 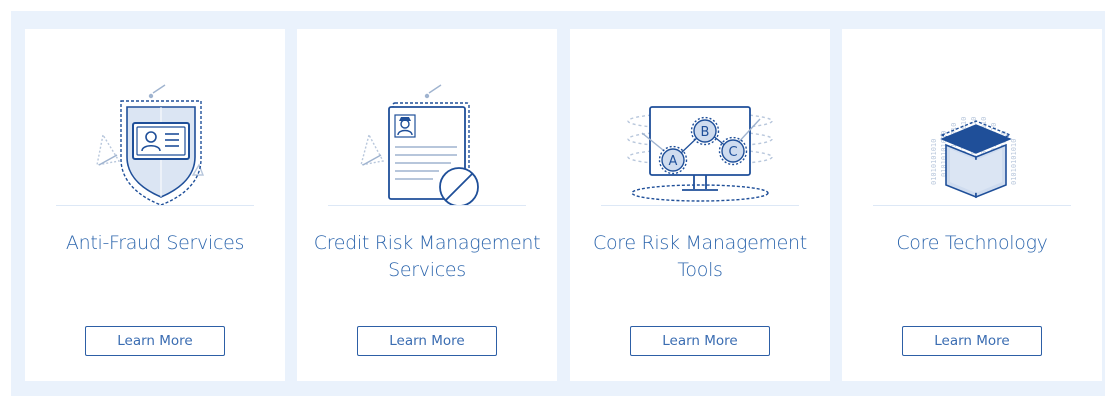 What do you see at coordinates (700, 256) in the screenshot?
I see `card-title: Core Risk Management Tools` at bounding box center [700, 256].